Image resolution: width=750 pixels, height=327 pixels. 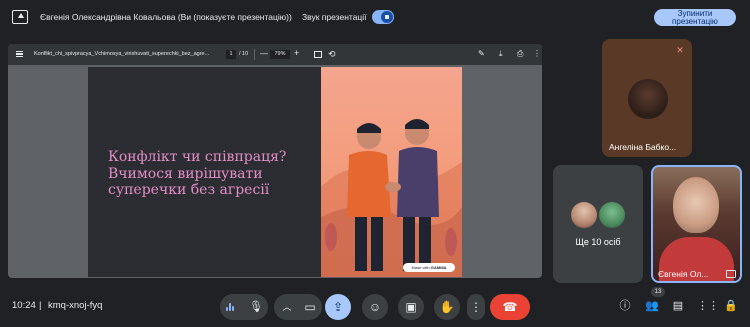 I want to click on presentation-sound-label: Звук презентації, so click(x=334, y=17).